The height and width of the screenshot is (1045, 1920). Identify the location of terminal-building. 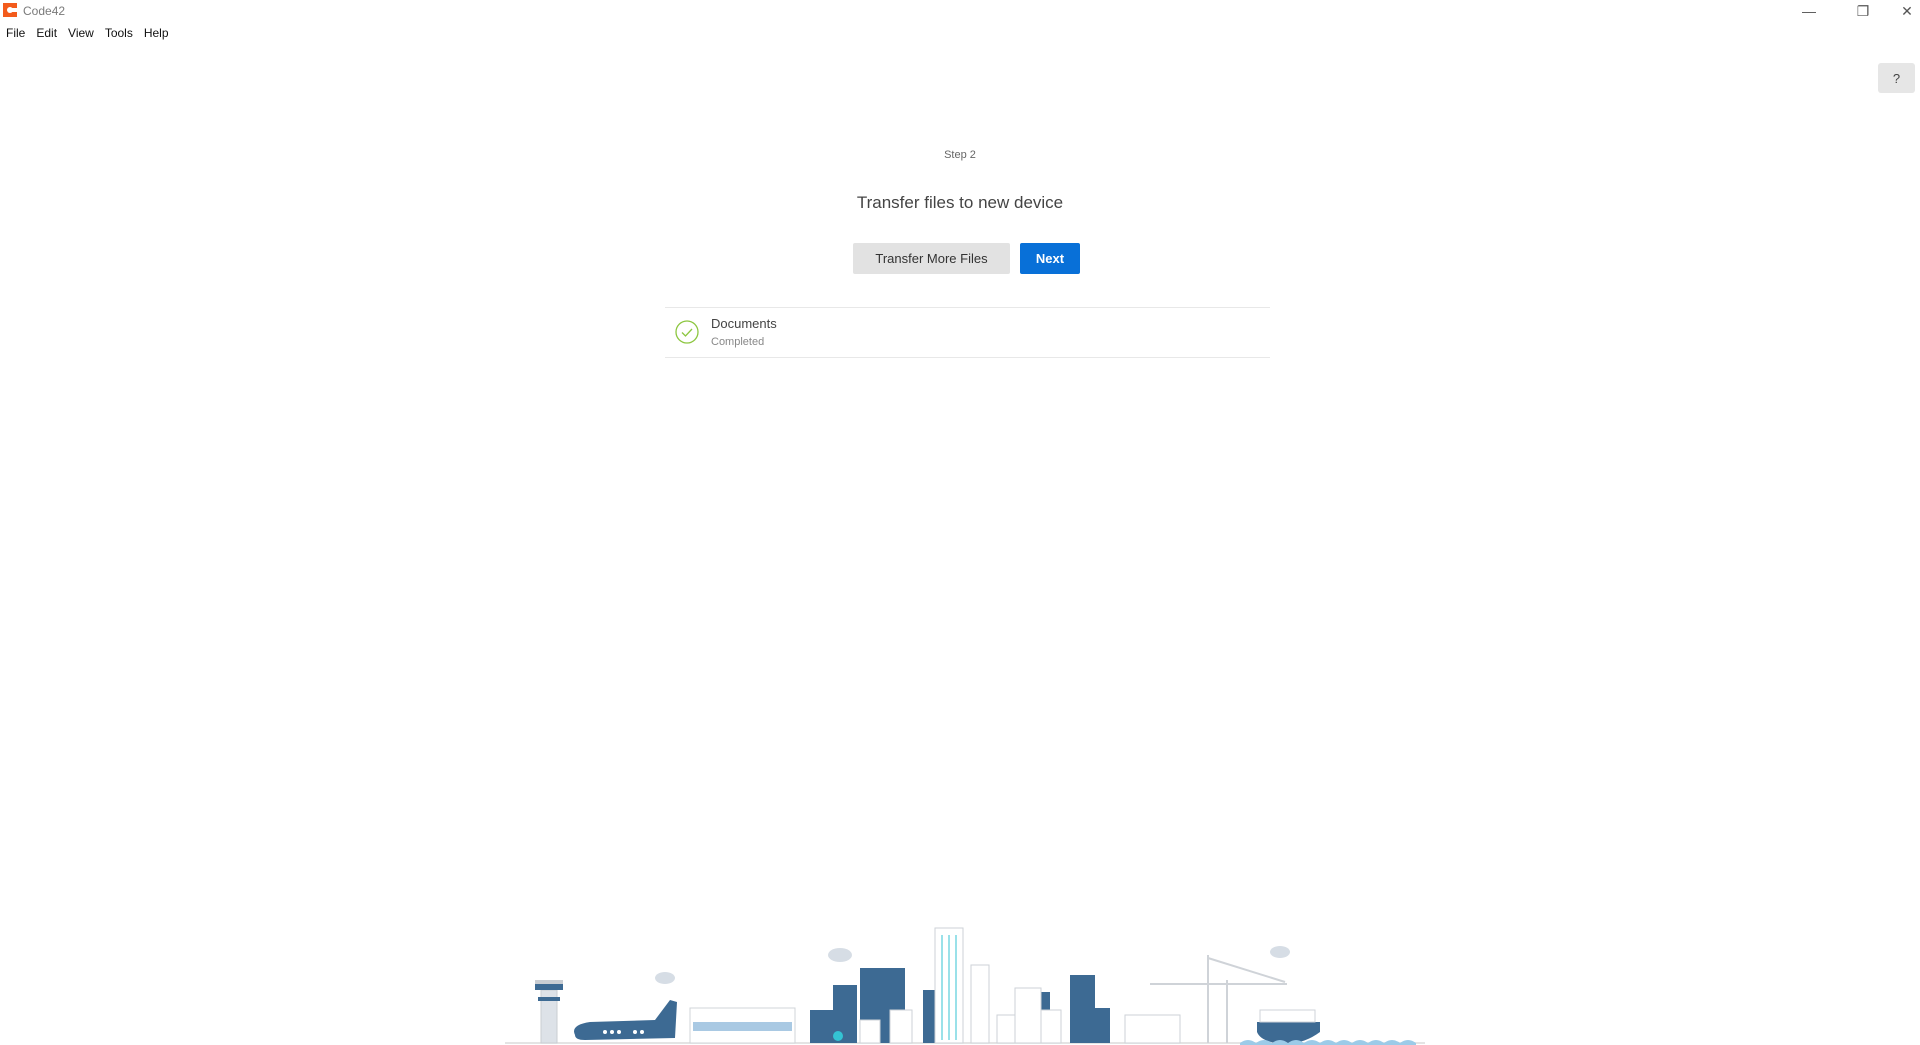
(742, 1025).